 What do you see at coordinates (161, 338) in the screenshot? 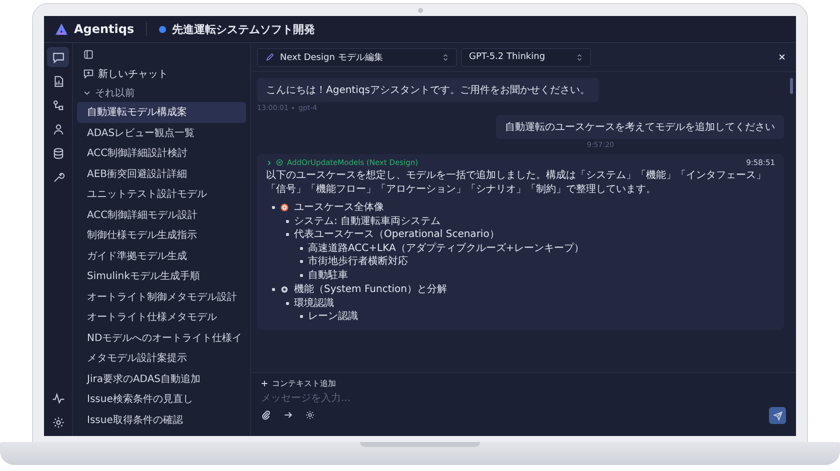
I see `chat-history-item: NDモデルへのオートライト仕様イ` at bounding box center [161, 338].